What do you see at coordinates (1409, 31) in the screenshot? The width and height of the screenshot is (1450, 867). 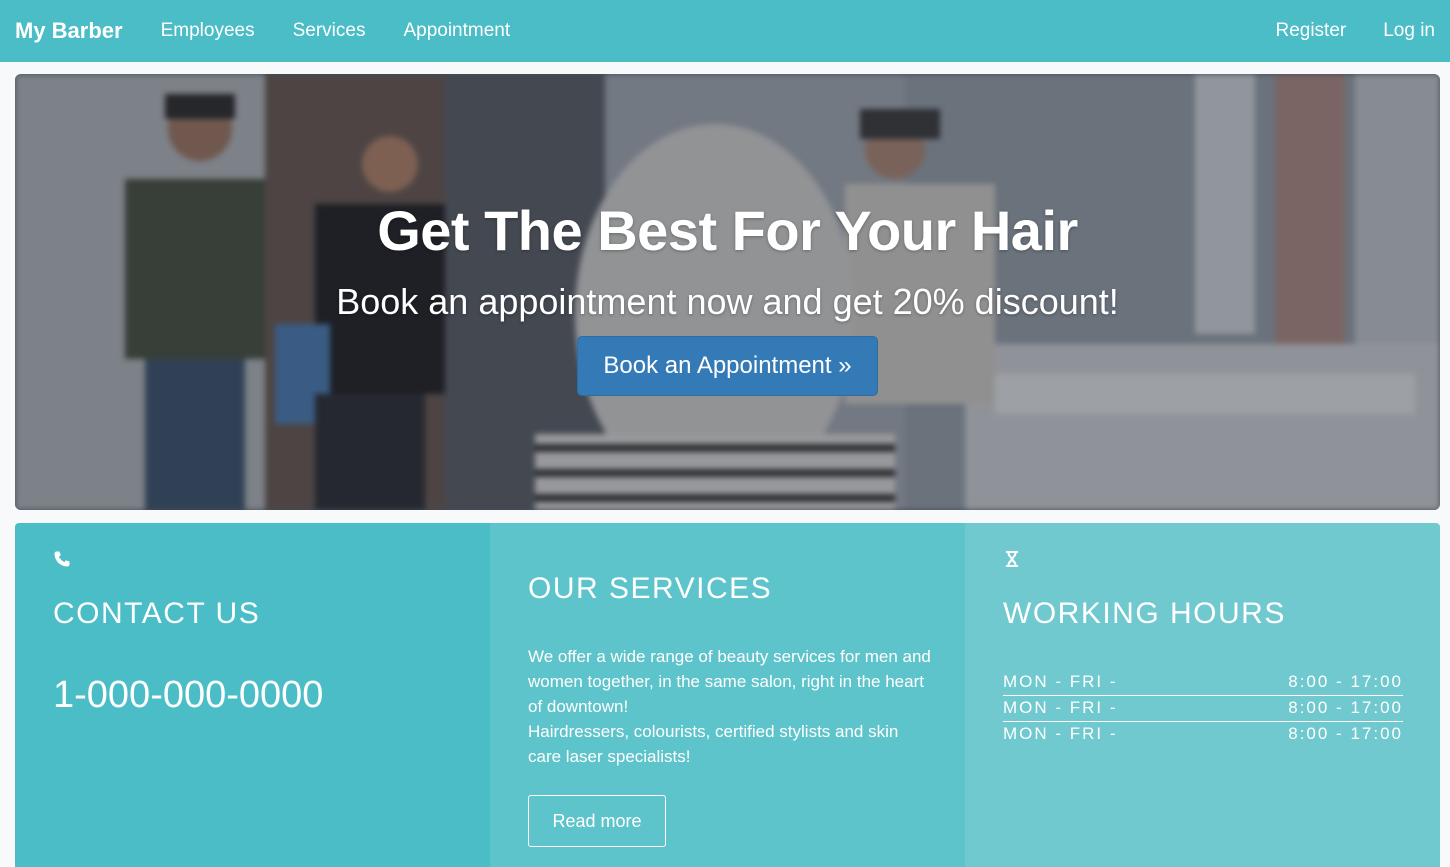 I see `nav-link-login: Log in` at bounding box center [1409, 31].